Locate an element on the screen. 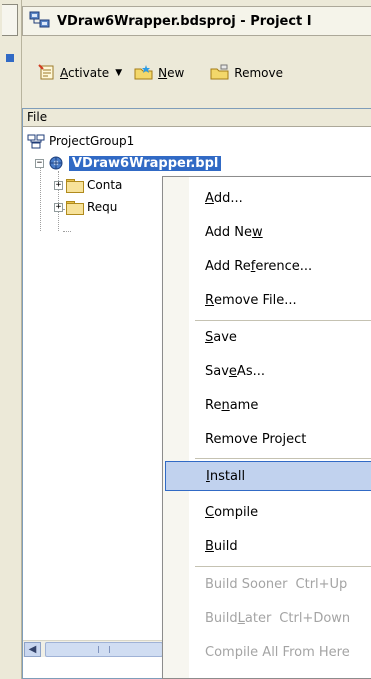 The image size is (371, 679). horizontal-scrollbar: ◀ is located at coordinates (103, 648).